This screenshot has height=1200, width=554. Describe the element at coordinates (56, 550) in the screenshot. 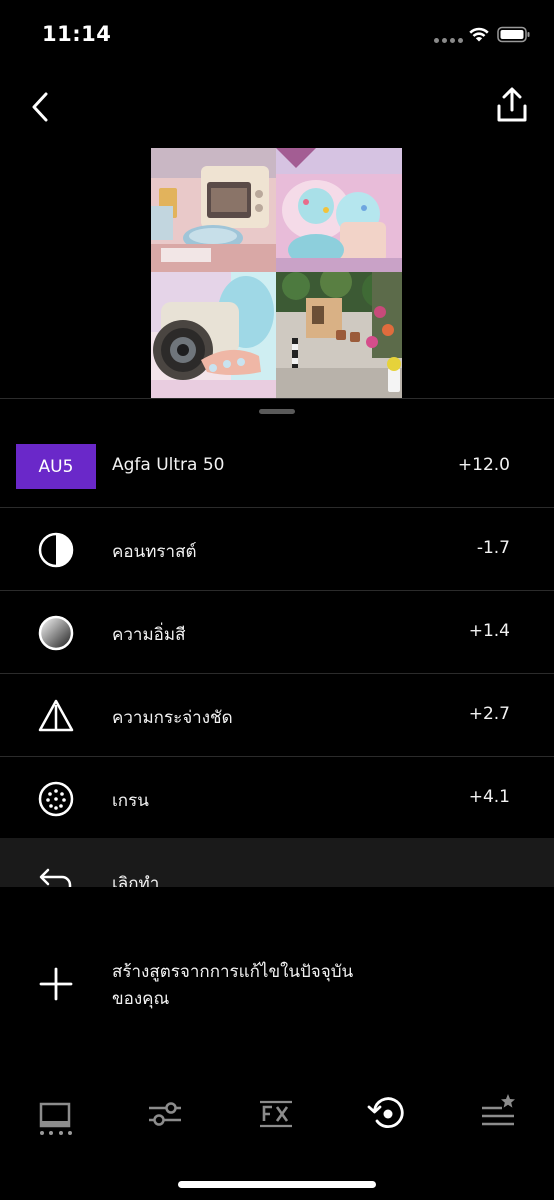

I see `contrast-icon` at that location.